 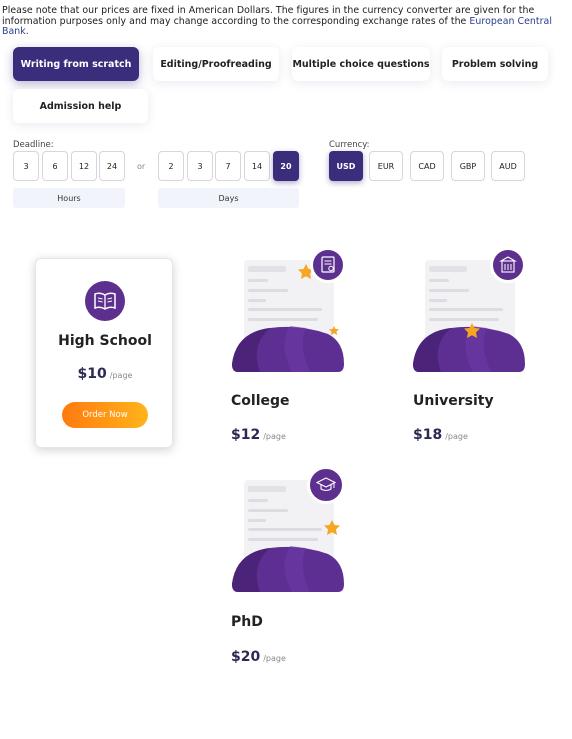 I want to click on tab-editing-proofreading: Editing/Proofreading, so click(x=216, y=64).